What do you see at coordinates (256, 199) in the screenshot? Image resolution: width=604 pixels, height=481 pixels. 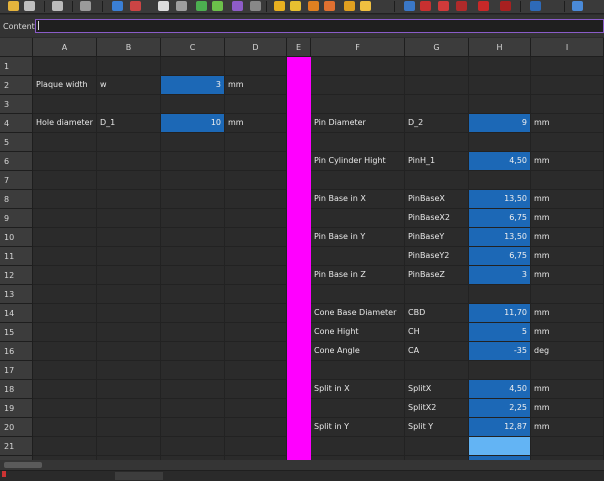 I see `cell-D8` at bounding box center [256, 199].